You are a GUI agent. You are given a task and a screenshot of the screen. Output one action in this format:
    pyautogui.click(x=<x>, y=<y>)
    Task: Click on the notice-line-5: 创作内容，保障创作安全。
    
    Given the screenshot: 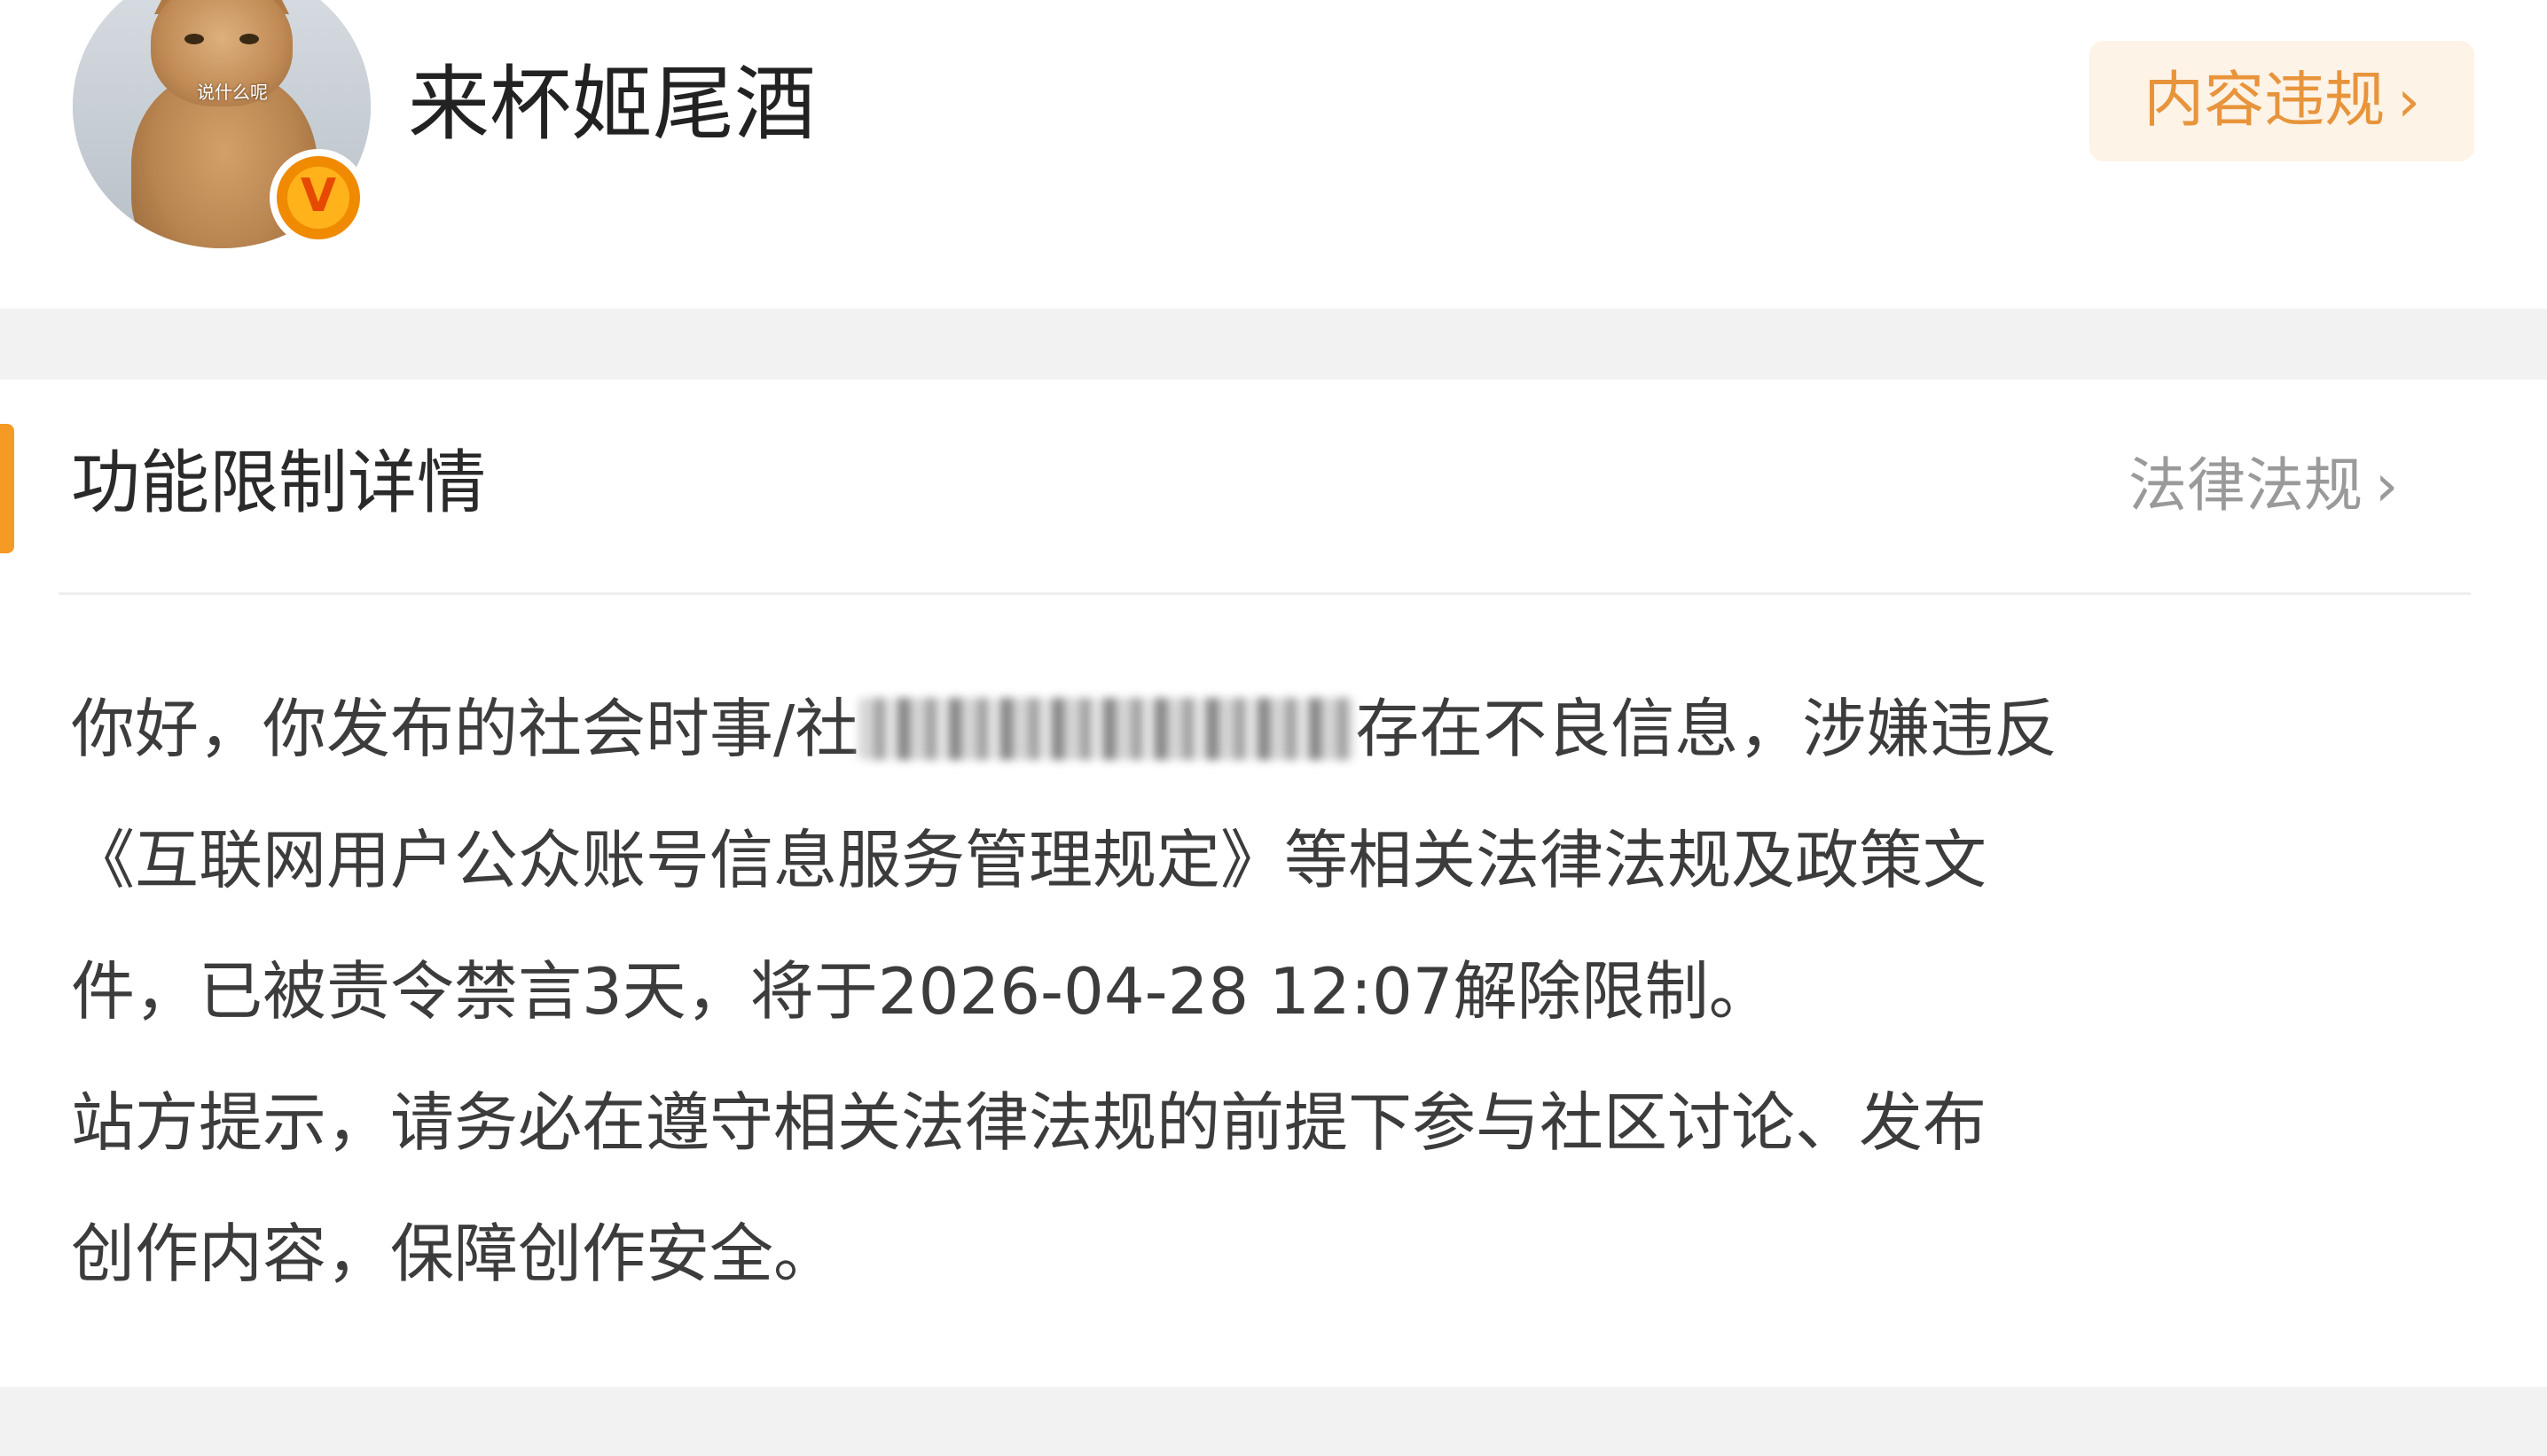 What is the action you would take?
    pyautogui.click(x=454, y=1254)
    